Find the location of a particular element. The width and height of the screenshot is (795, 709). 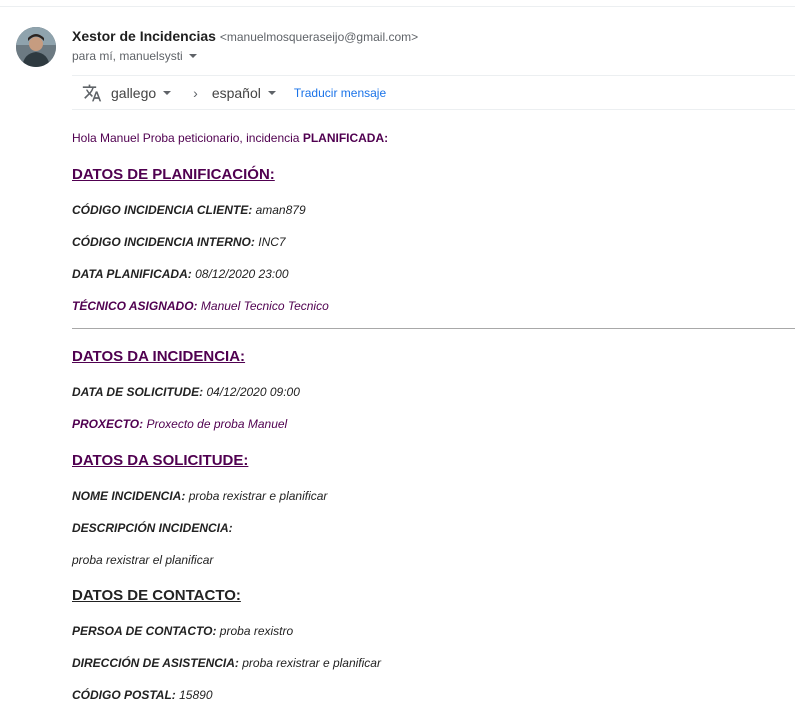

field-value: 15890 is located at coordinates (196, 695).